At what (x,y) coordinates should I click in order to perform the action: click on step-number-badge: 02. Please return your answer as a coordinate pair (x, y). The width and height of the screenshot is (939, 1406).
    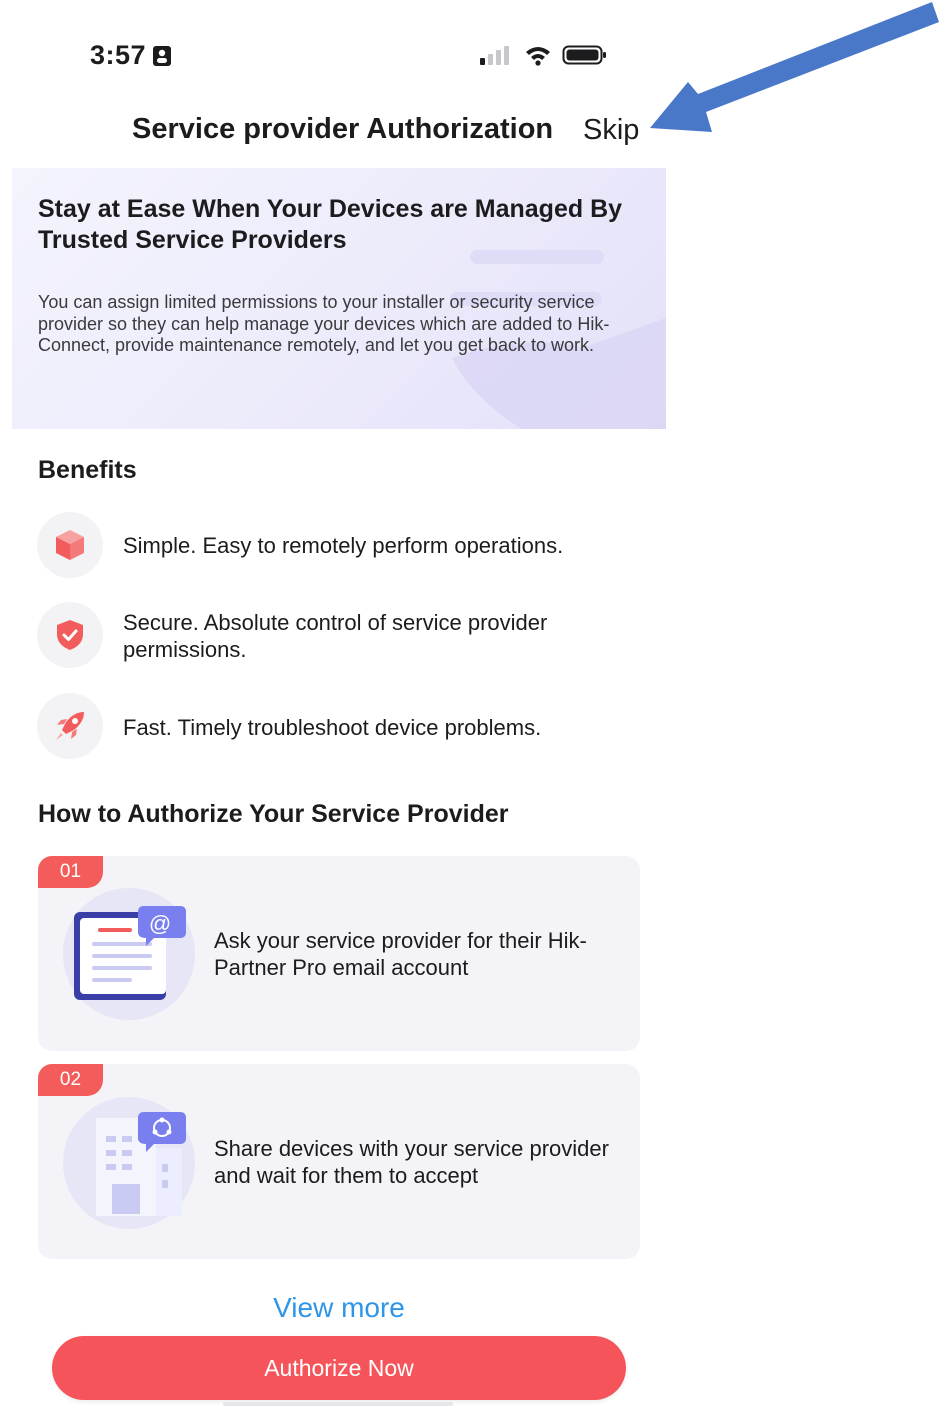
    Looking at the image, I should click on (70, 1080).